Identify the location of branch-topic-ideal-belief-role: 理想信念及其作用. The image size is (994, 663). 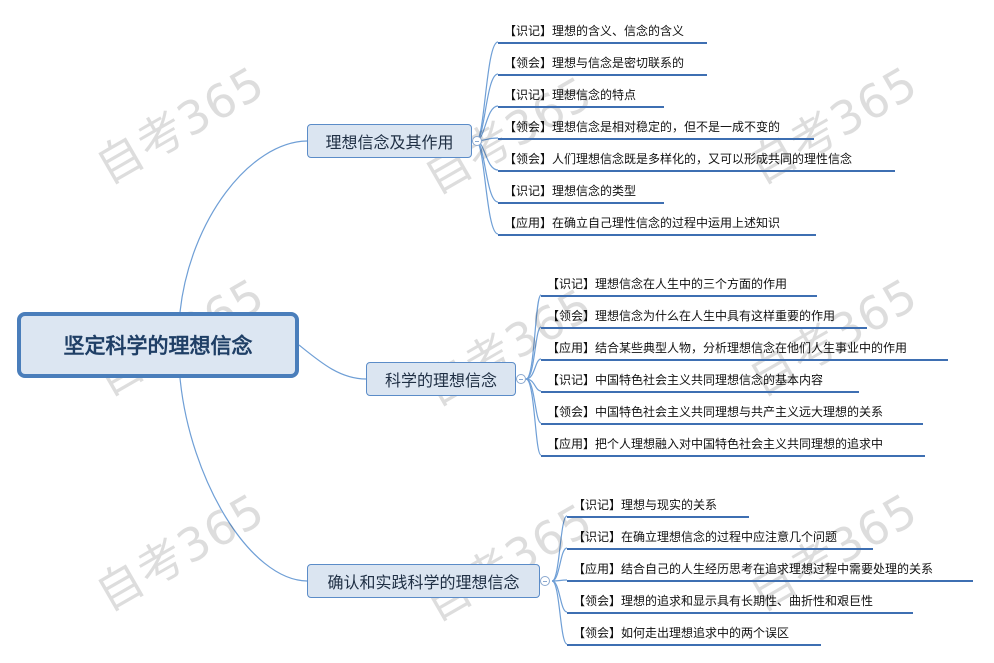
(389, 141).